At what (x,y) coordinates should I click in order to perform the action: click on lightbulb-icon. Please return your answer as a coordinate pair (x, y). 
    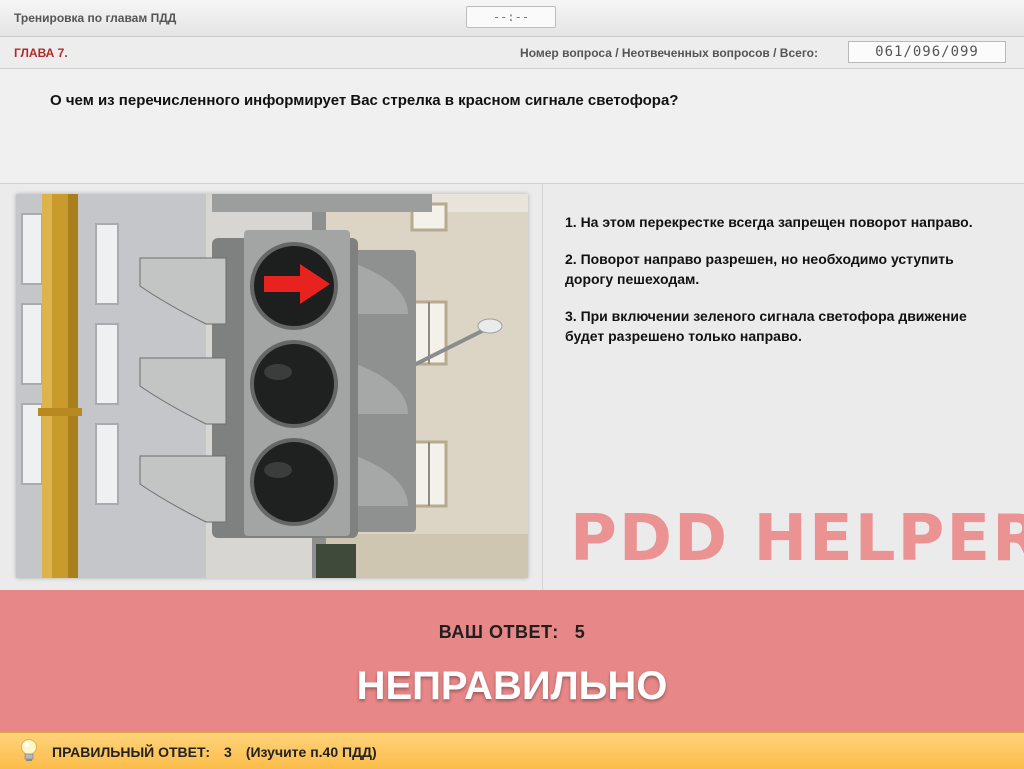
    Looking at the image, I should click on (29, 750).